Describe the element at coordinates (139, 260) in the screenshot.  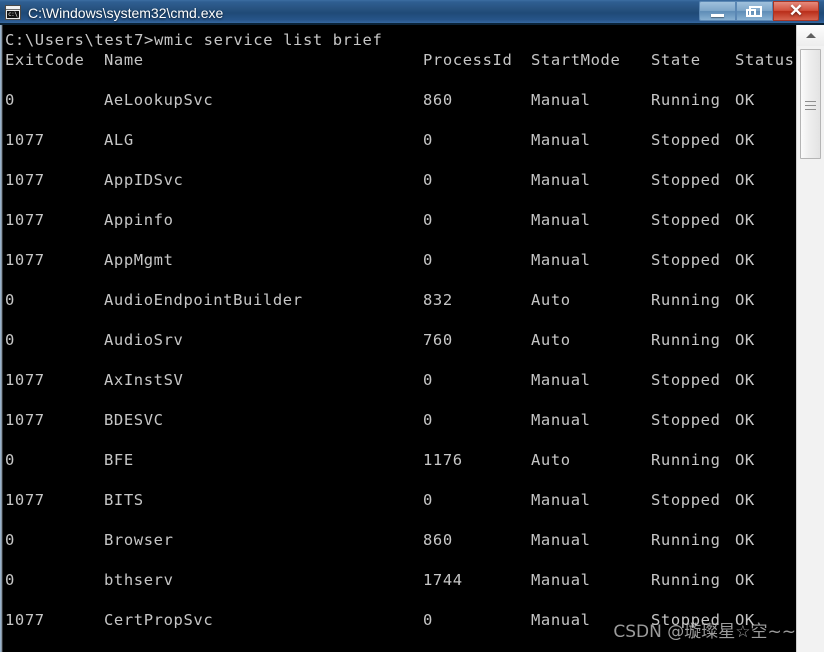
I see `cell-name: AppMgmt` at that location.